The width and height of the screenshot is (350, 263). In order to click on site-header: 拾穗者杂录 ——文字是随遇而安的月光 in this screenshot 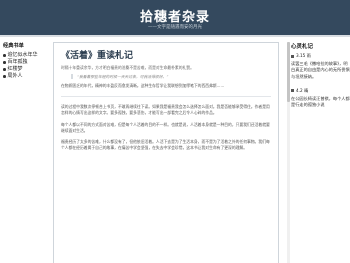, I will do `click(175, 17)`.